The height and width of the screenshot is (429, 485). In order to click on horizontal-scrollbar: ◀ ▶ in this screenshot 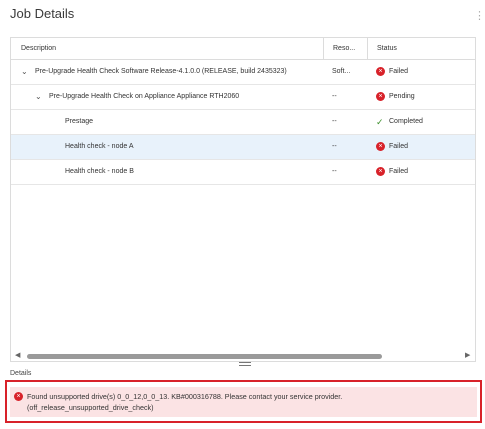, I will do `click(243, 356)`.